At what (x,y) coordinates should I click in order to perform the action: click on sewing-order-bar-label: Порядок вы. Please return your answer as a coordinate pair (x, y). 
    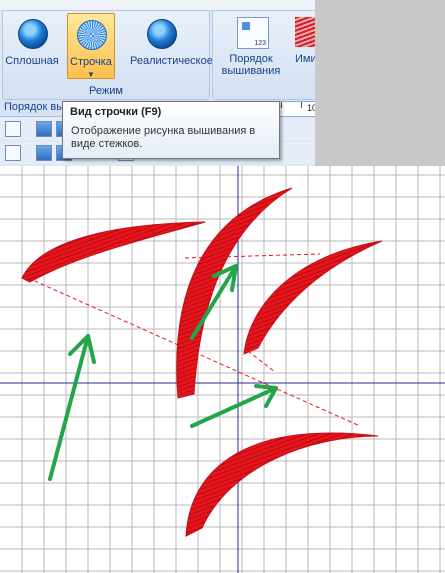
    Looking at the image, I should click on (34, 107).